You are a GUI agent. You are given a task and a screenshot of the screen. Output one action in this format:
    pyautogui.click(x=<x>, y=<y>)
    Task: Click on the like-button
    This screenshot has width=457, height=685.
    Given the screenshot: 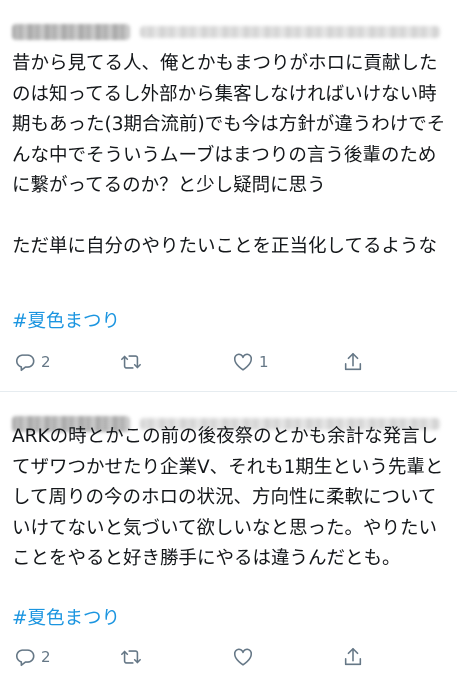 What is the action you would take?
    pyautogui.click(x=245, y=657)
    